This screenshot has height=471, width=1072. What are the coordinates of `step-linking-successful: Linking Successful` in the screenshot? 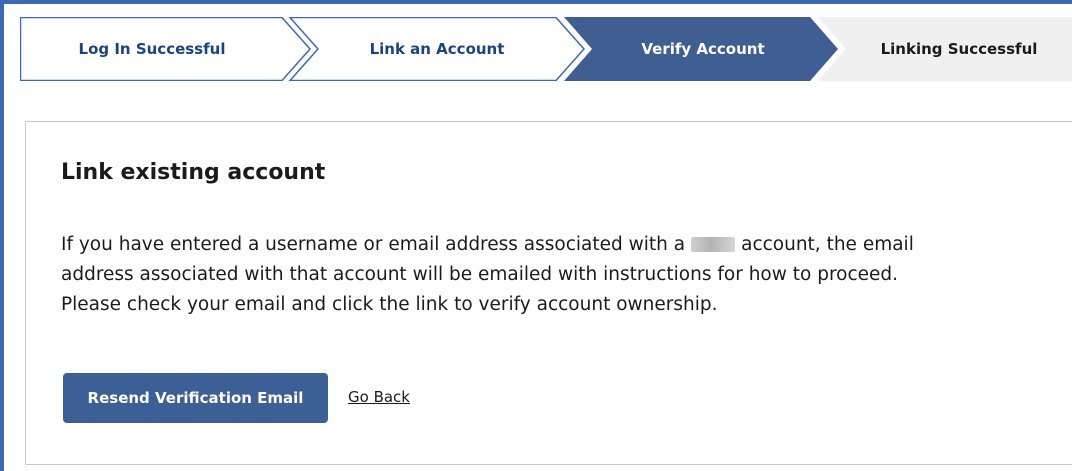 It's located at (959, 49).